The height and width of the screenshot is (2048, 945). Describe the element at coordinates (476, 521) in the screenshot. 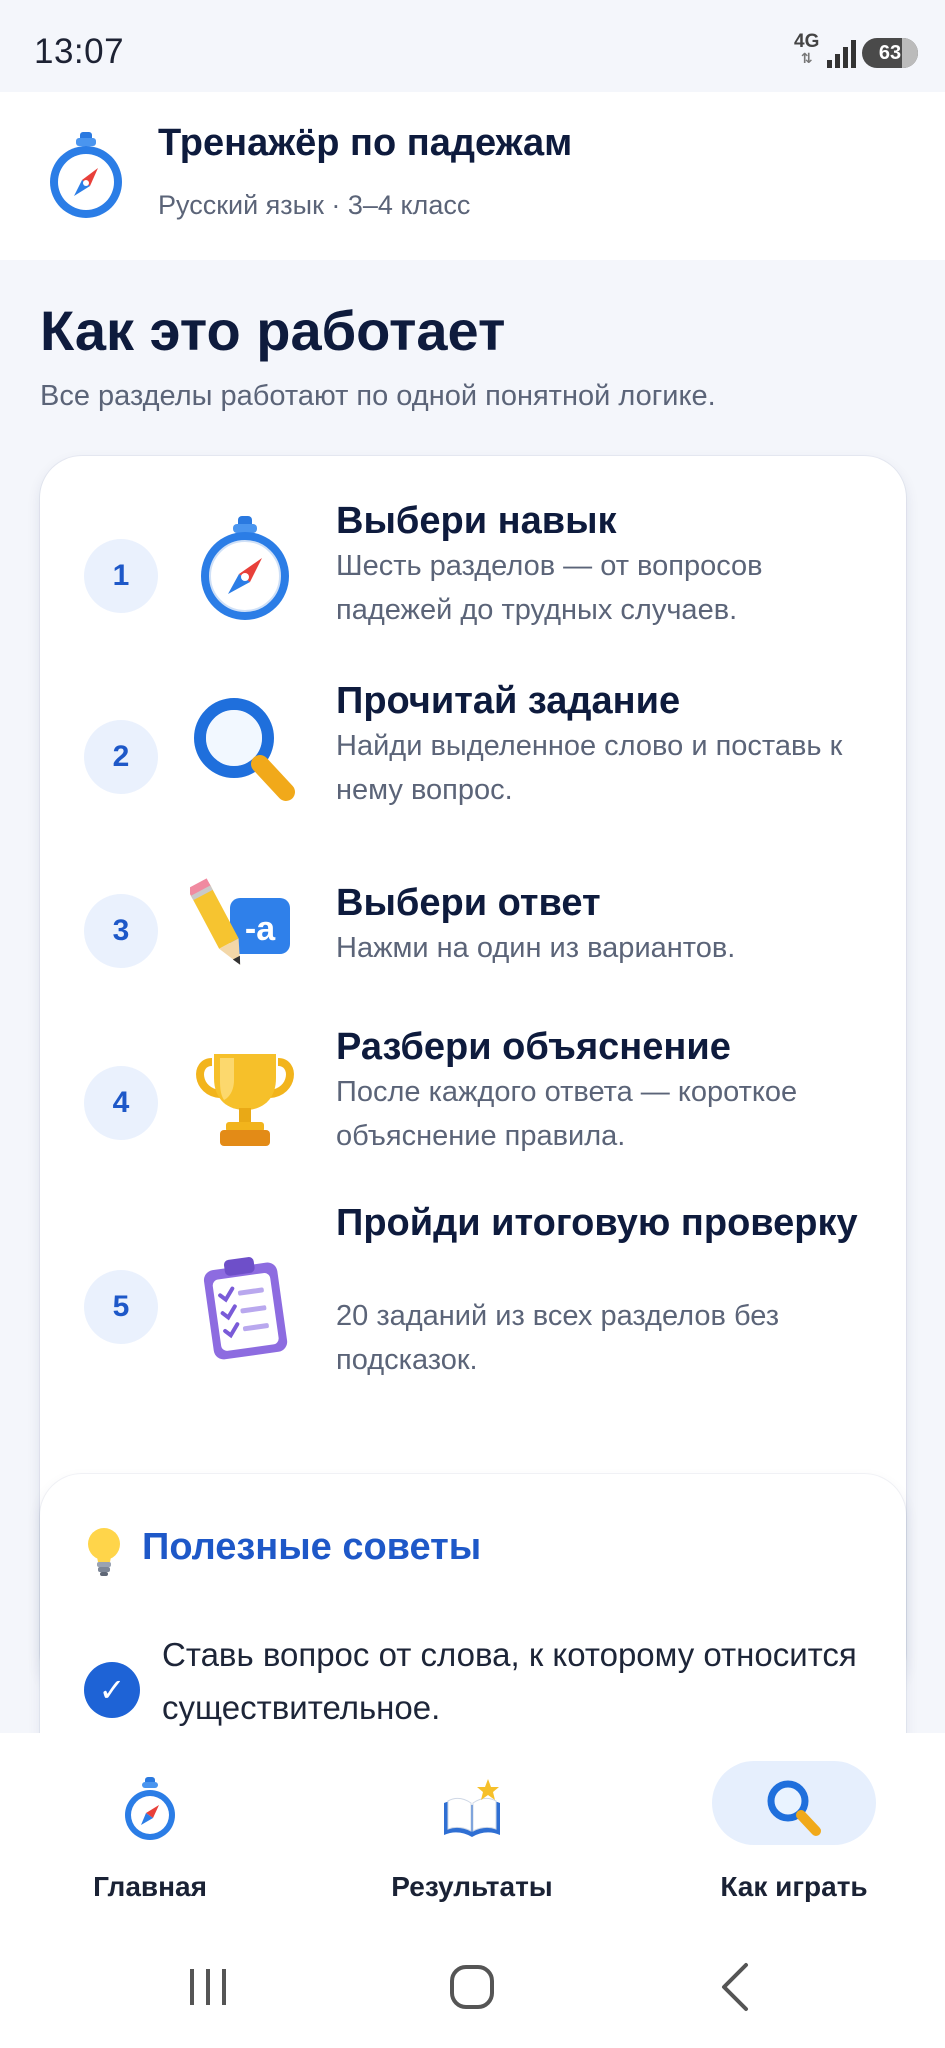

I see `step-title: Выбери навык` at that location.